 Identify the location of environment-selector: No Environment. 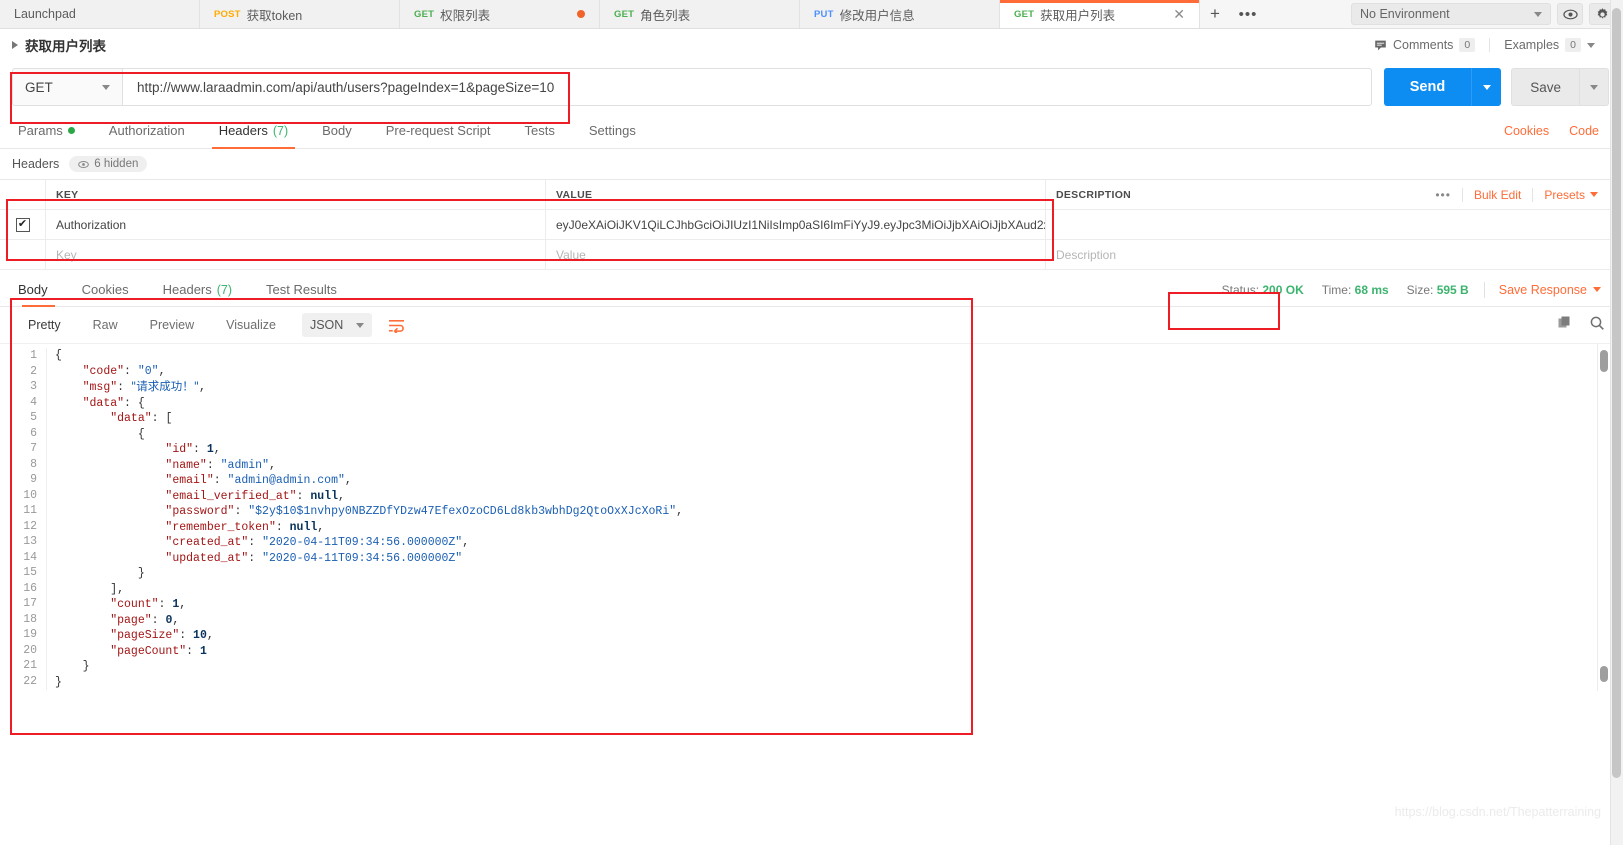
(1451, 14).